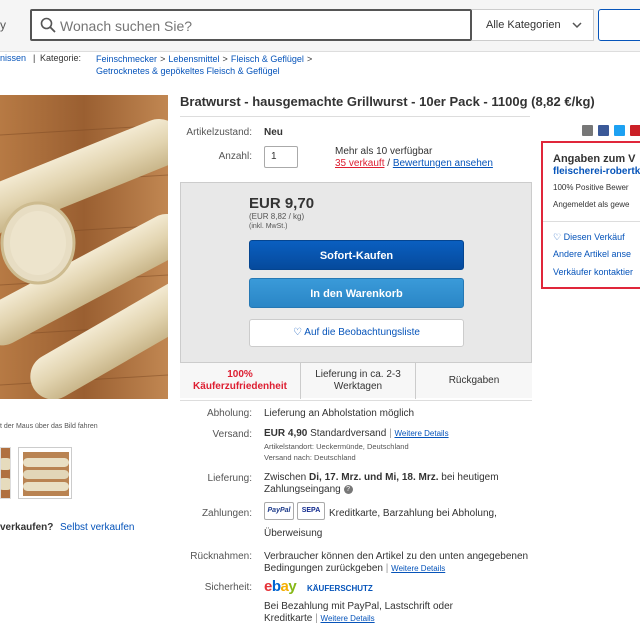 This screenshot has width=640, height=640. I want to click on seller-feedback: 100% Positive Bewer, so click(591, 187).